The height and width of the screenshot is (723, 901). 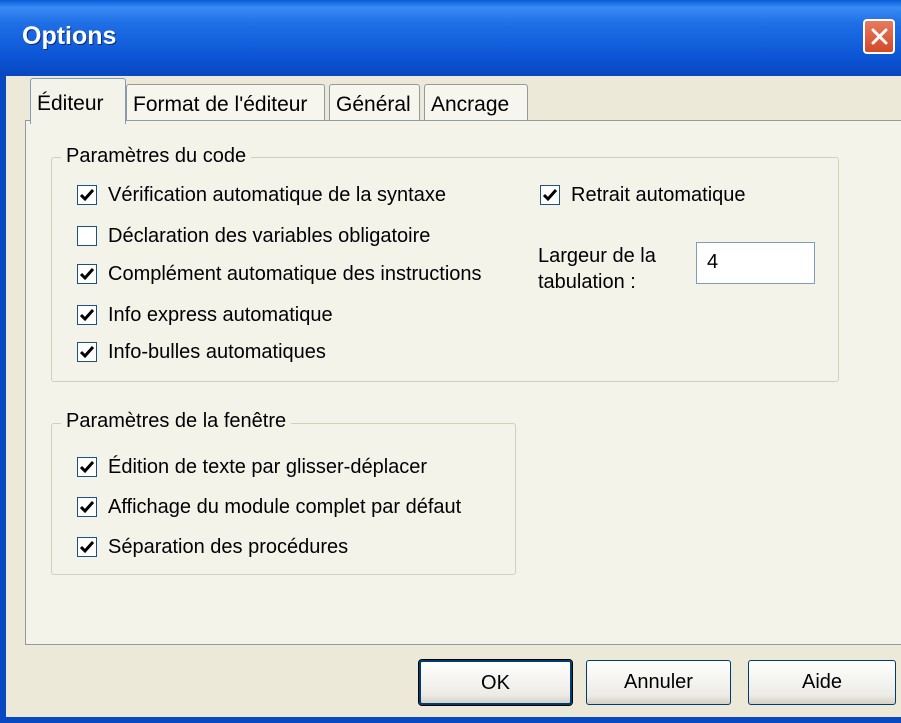 What do you see at coordinates (217, 352) in the screenshot?
I see `auto-data-tips-label: Info-bulles automatiques` at bounding box center [217, 352].